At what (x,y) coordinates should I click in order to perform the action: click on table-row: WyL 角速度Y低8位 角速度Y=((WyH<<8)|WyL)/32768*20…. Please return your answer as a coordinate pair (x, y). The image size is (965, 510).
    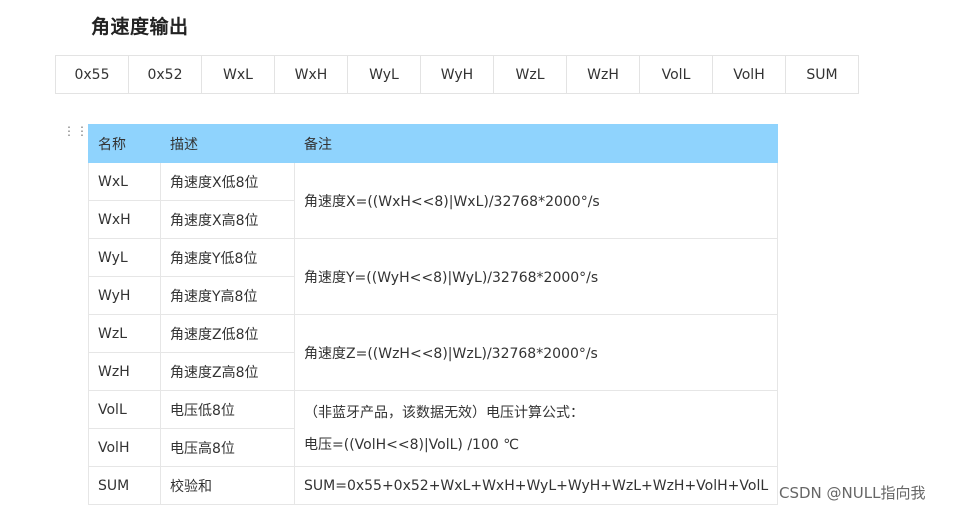
    Looking at the image, I should click on (433, 276).